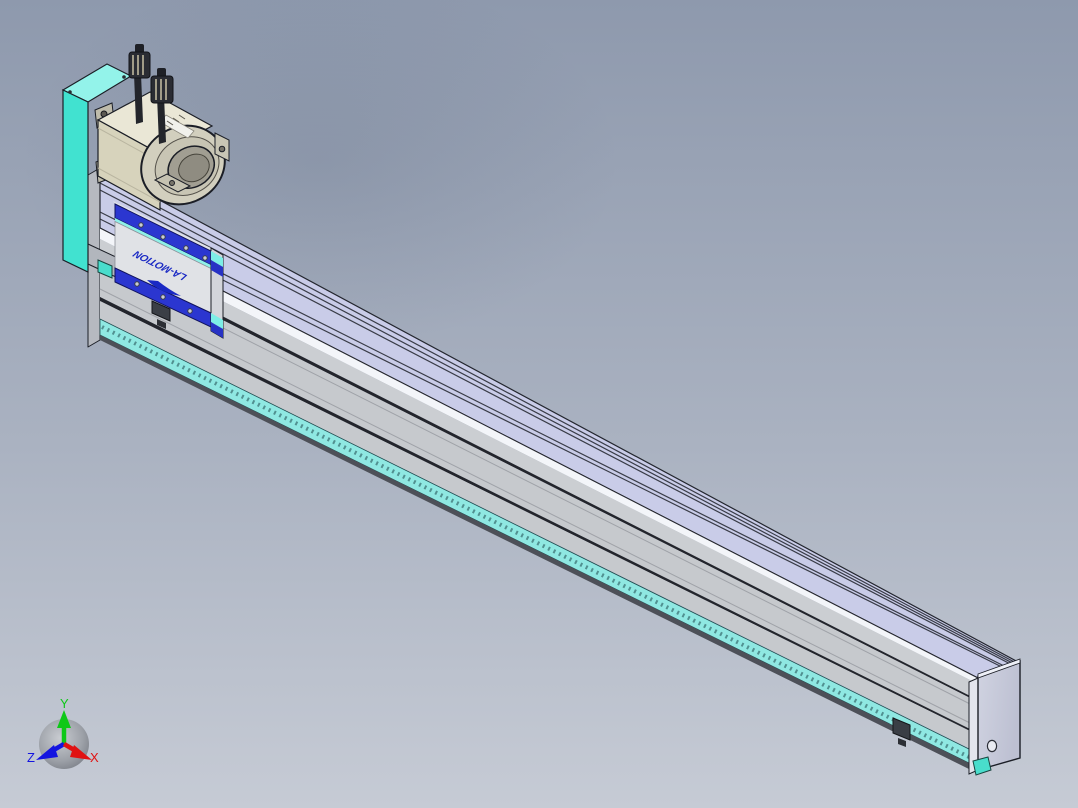  What do you see at coordinates (94, 757) in the screenshot?
I see `x-axis-label: X` at bounding box center [94, 757].